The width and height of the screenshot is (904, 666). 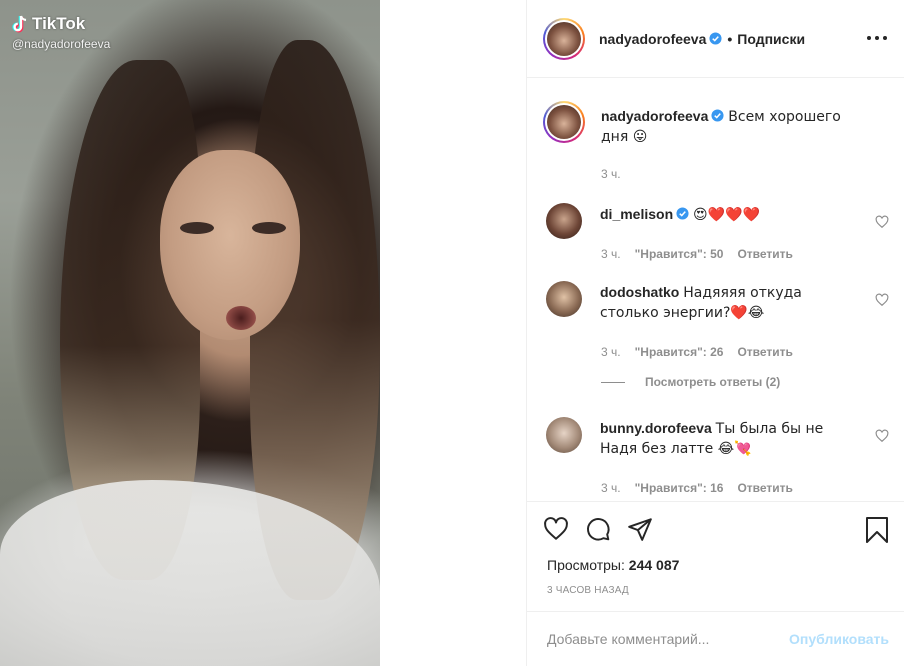 I want to click on view-replies-button: Посмотреть ответы (2), so click(x=690, y=382).